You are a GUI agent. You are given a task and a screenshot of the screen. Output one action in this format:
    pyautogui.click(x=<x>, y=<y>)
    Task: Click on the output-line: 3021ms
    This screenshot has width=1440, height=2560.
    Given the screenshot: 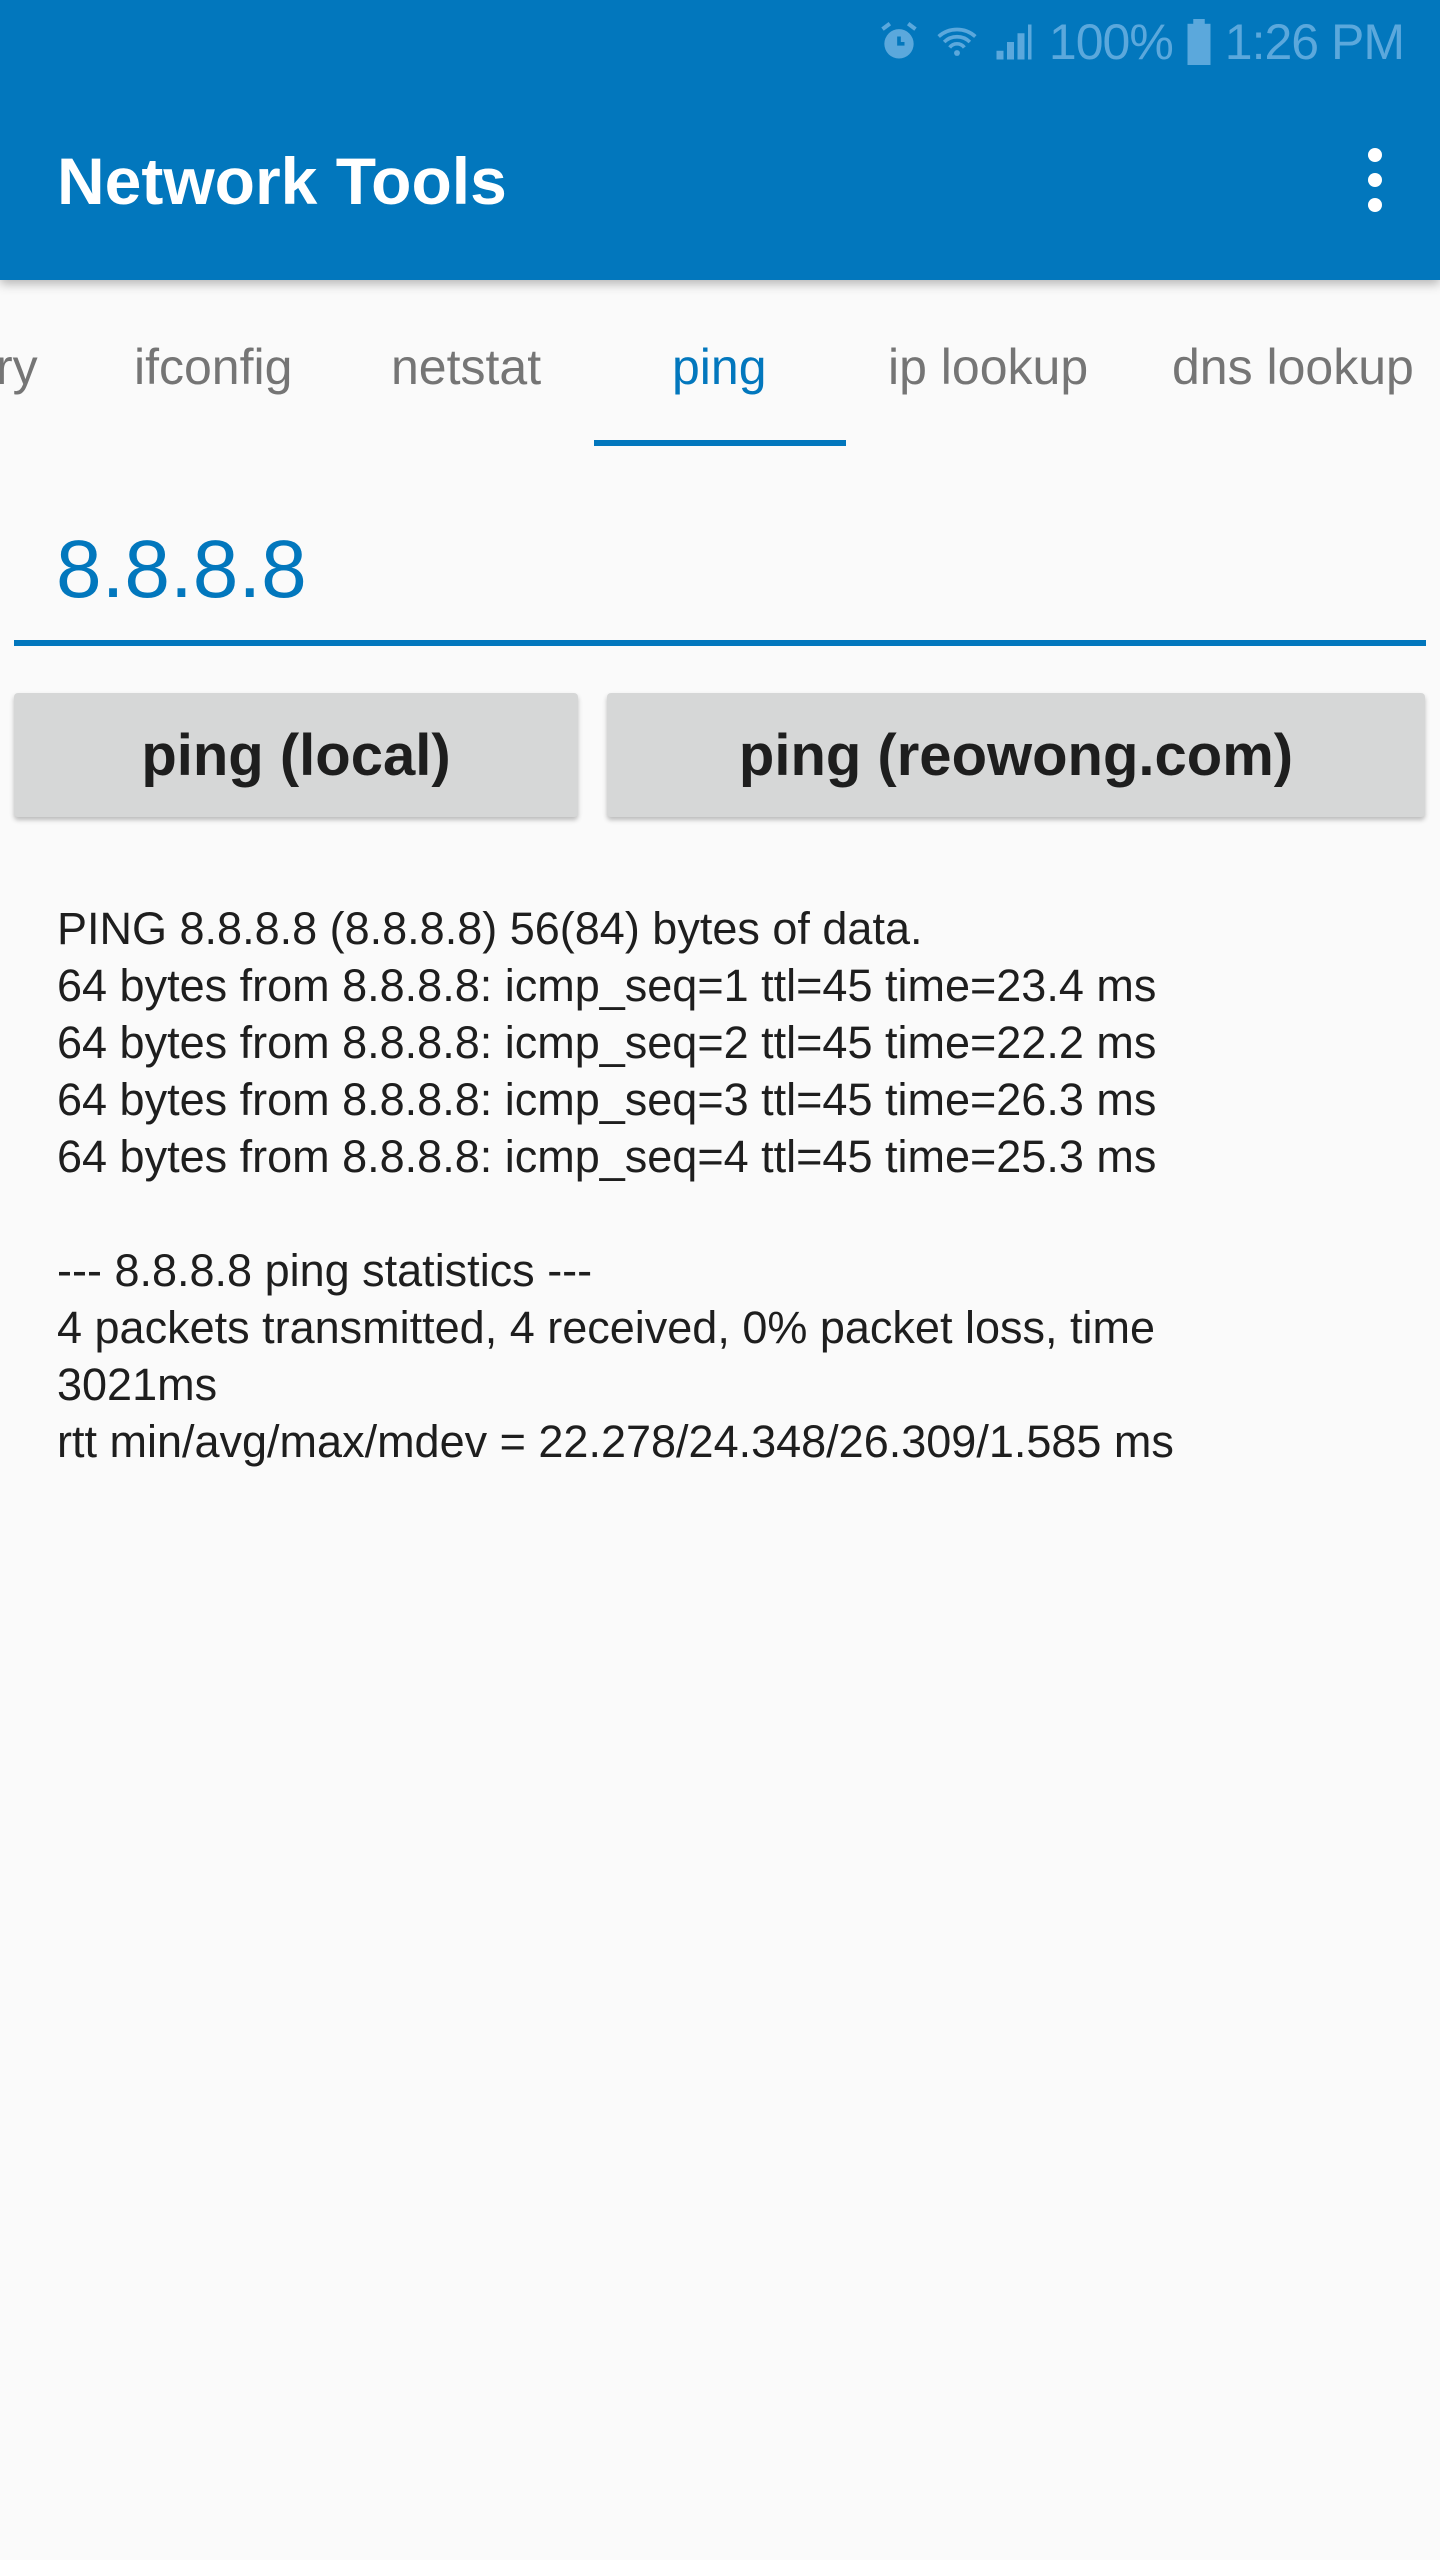 What is the action you would take?
    pyautogui.click(x=137, y=1384)
    